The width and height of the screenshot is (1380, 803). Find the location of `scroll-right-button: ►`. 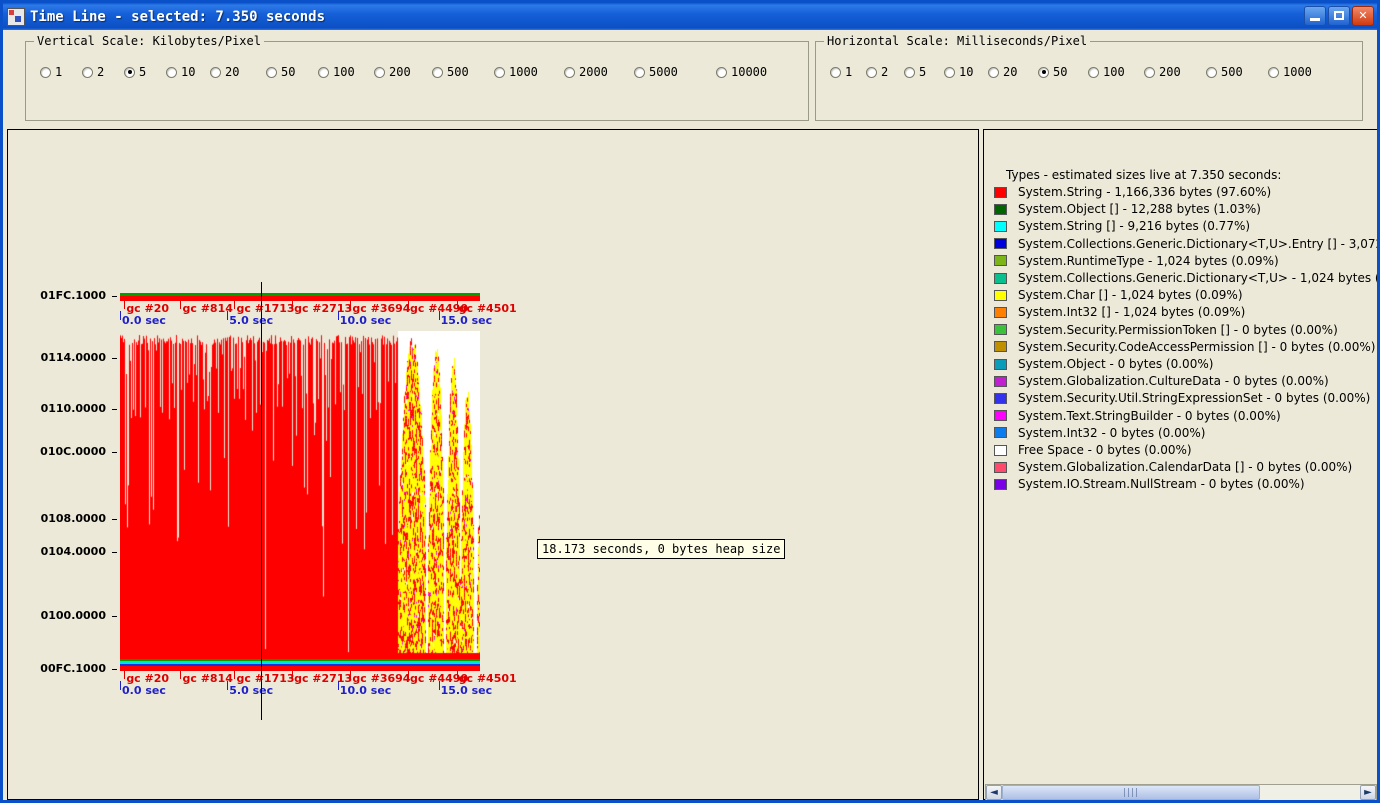

scroll-right-button: ► is located at coordinates (1368, 792).